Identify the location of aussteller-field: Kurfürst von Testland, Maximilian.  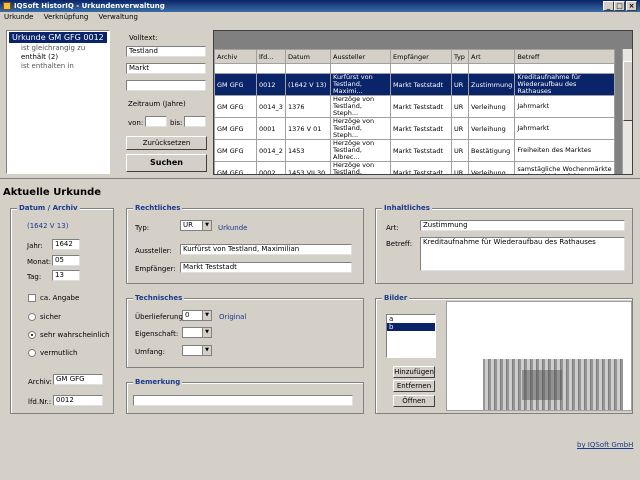
(266, 249).